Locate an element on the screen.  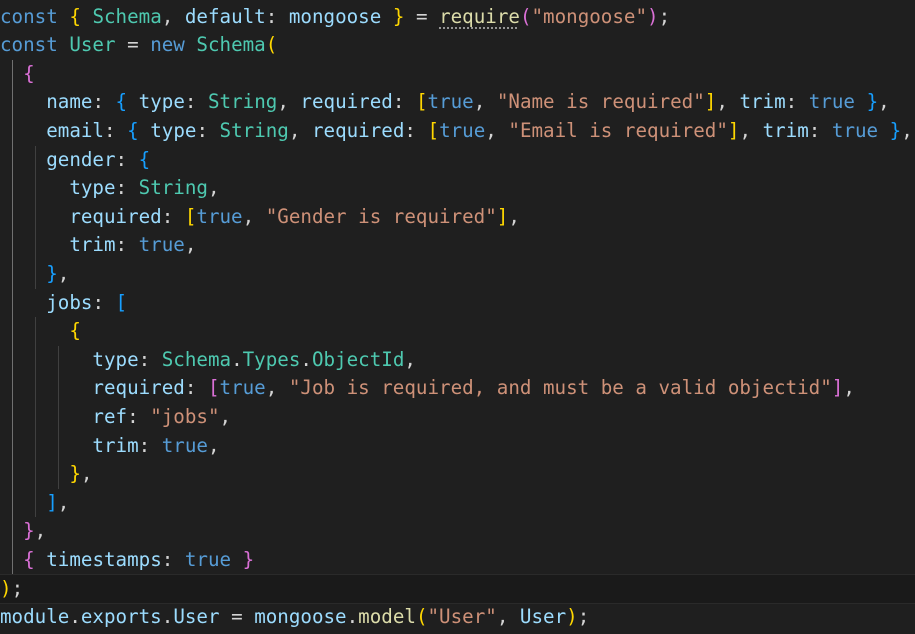
code-token: const is located at coordinates (29, 16).